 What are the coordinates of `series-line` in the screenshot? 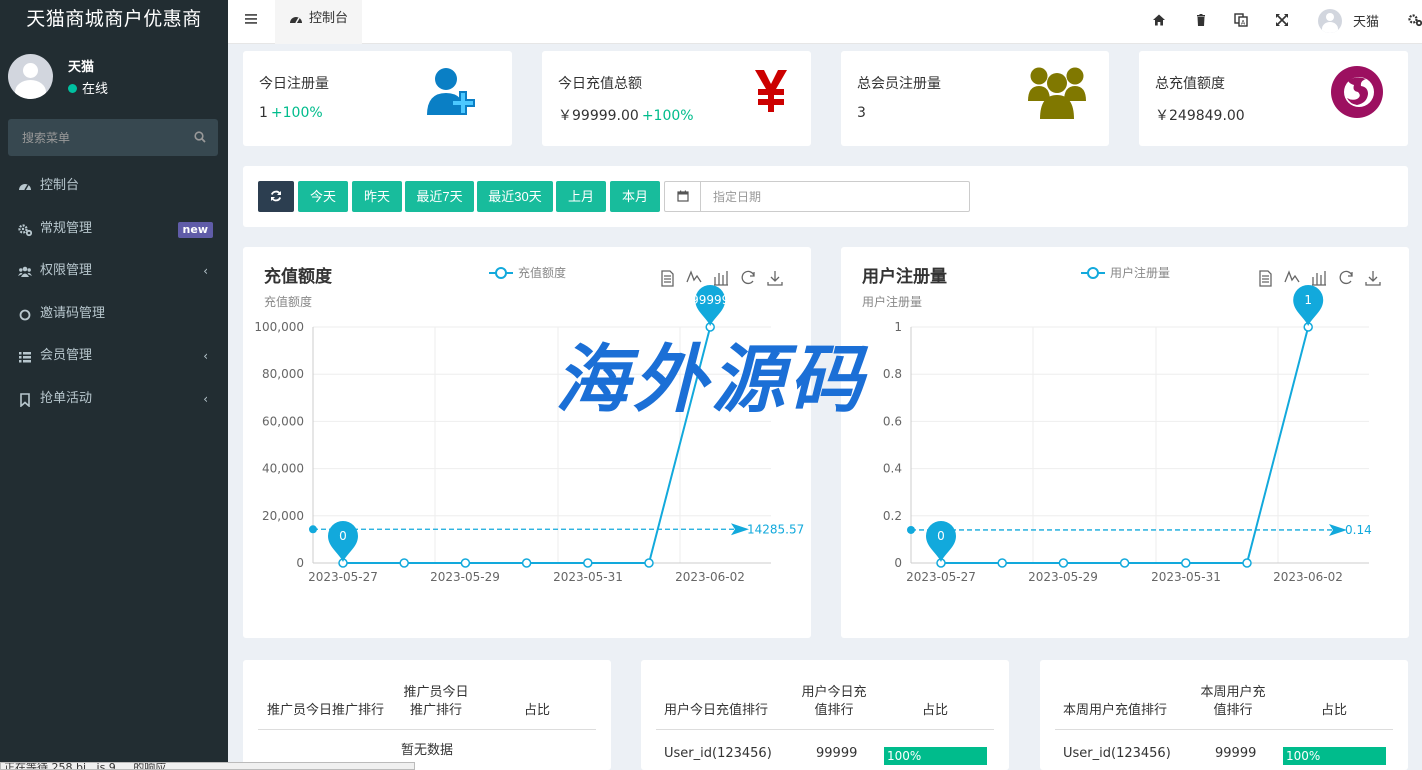 It's located at (527, 445).